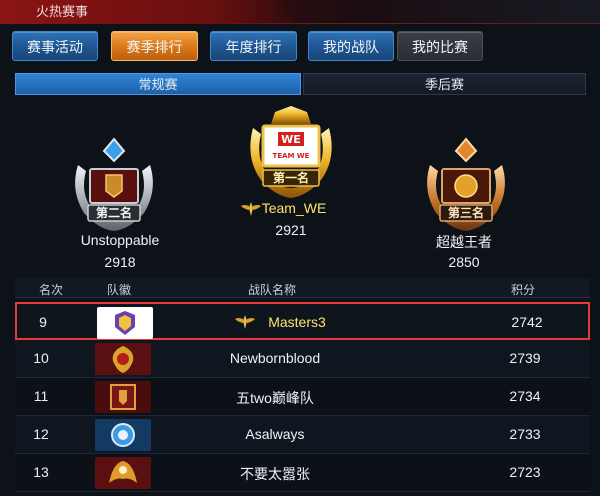  Describe the element at coordinates (294, 208) in the screenshot. I see `first-place-name: Team_WE` at that location.